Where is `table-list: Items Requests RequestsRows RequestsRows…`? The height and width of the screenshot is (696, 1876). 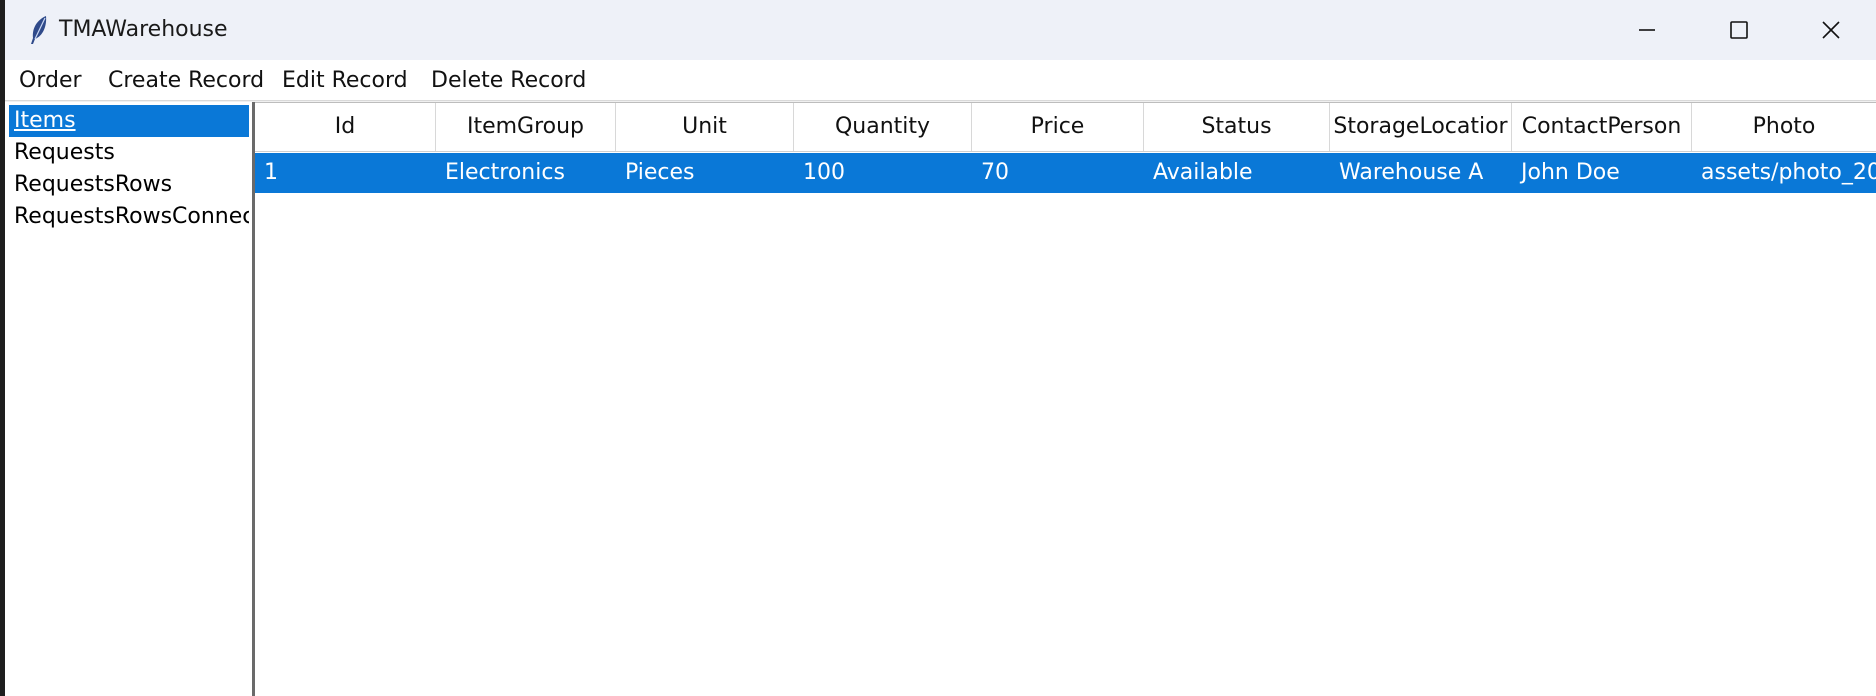 table-list: Items Requests RequestsRows RequestsRows… is located at coordinates (130, 399).